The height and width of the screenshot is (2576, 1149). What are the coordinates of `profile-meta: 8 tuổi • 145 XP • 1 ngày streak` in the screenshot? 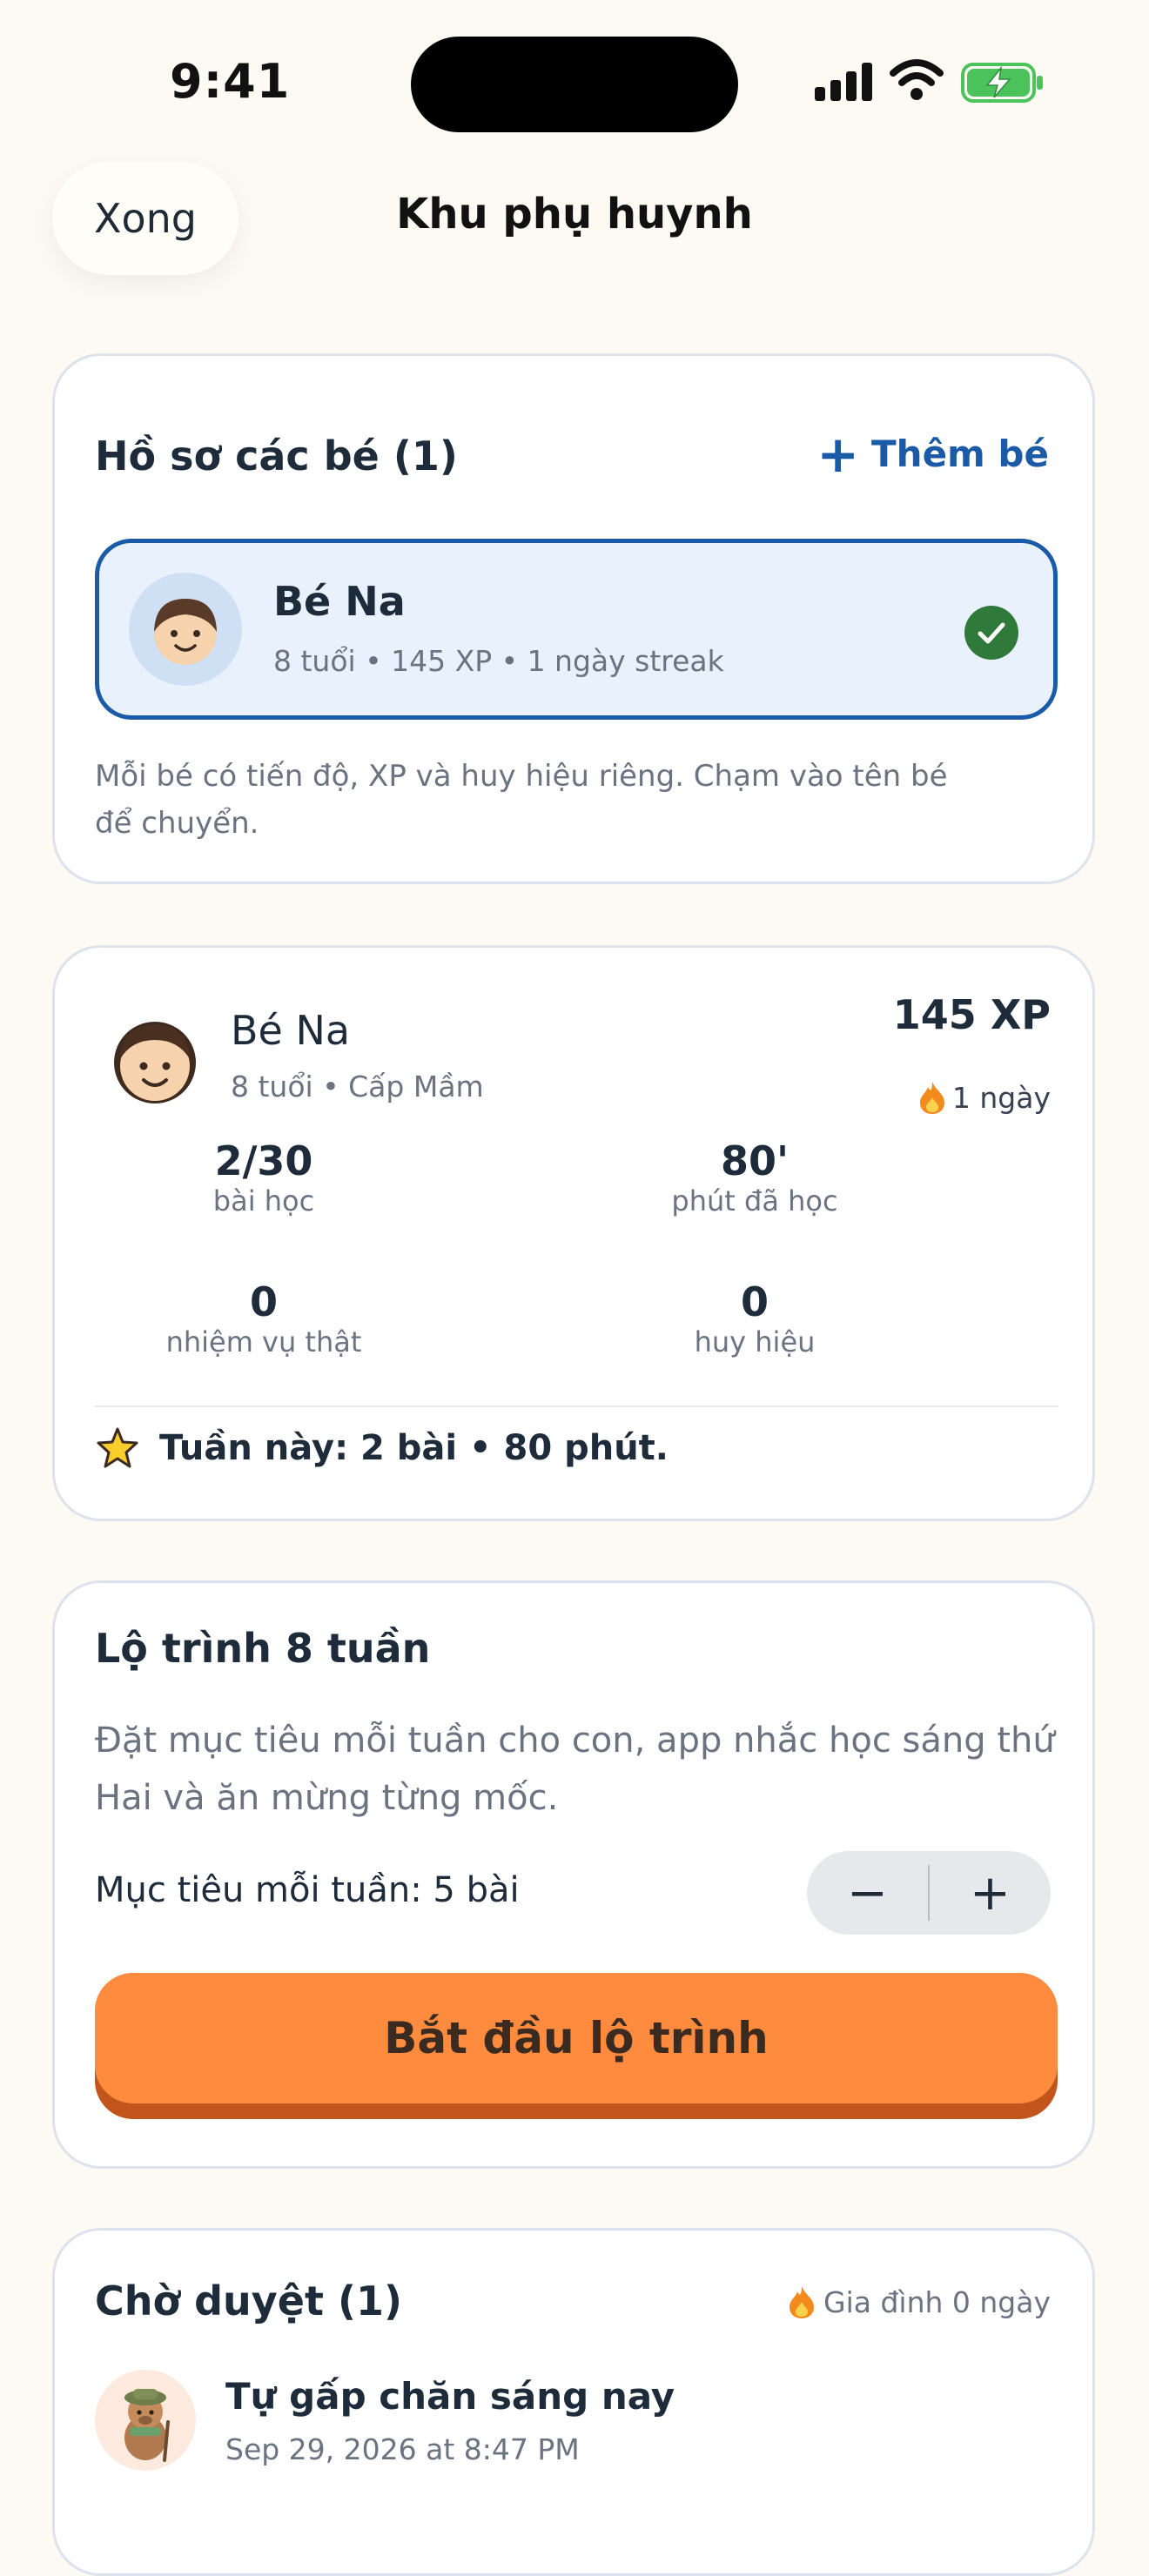 It's located at (498, 661).